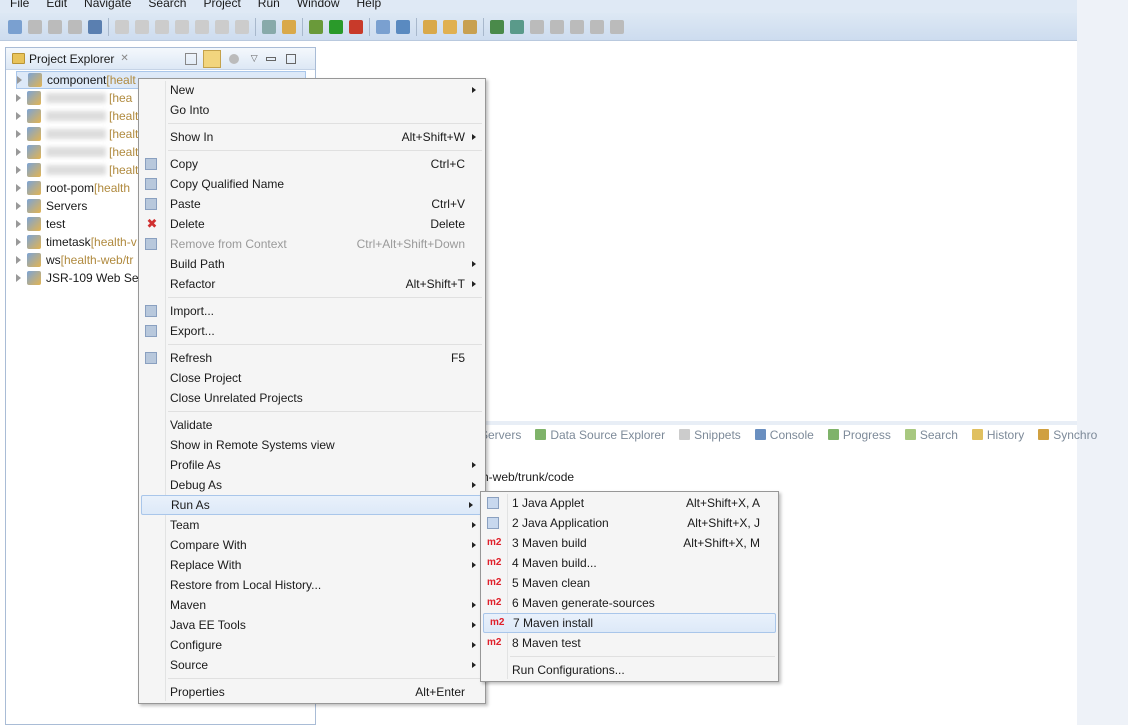 This screenshot has height=725, width=1128. Describe the element at coordinates (312, 164) in the screenshot. I see `menu-item-copy: Copy Ctrl+C` at that location.